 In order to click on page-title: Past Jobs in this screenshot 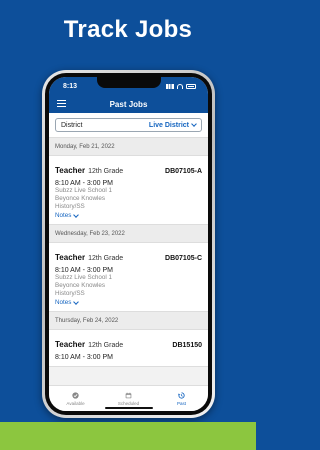, I will do `click(128, 104)`.